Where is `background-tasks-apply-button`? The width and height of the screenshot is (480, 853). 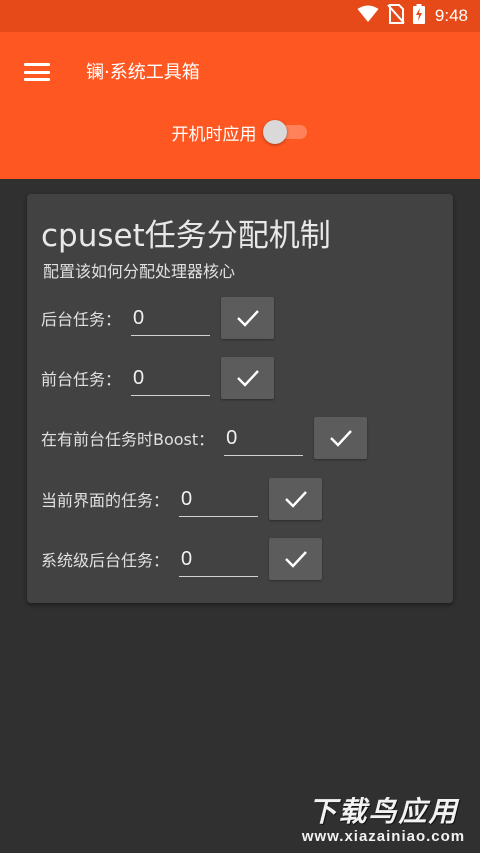 background-tasks-apply-button is located at coordinates (248, 318).